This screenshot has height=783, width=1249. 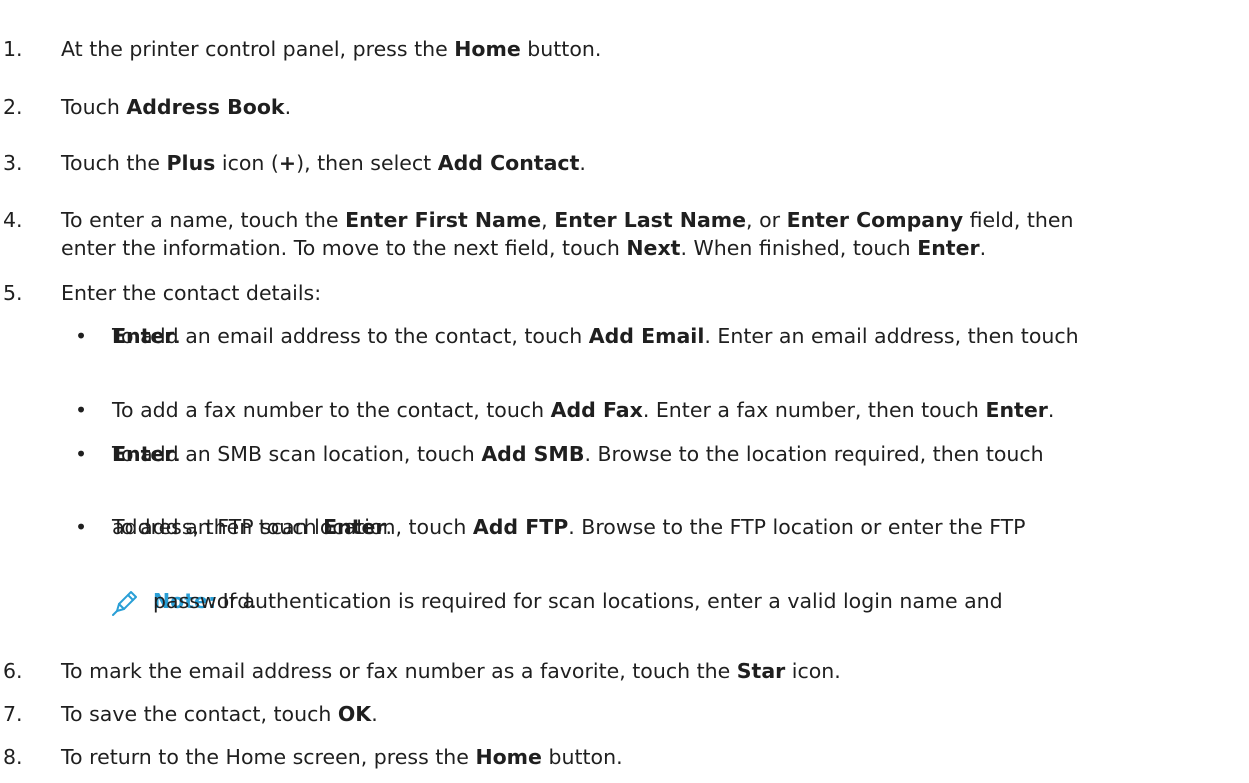 What do you see at coordinates (191, 293) in the screenshot?
I see `step-text: Enter the contact details:` at bounding box center [191, 293].